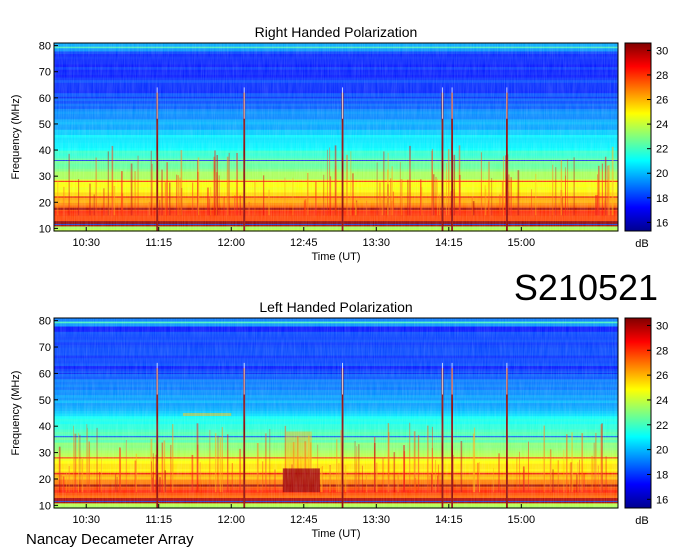 Image resolution: width=680 pixels, height=552 pixels. Describe the element at coordinates (110, 539) in the screenshot. I see `instrument-label: Nancay Decameter Array` at that location.